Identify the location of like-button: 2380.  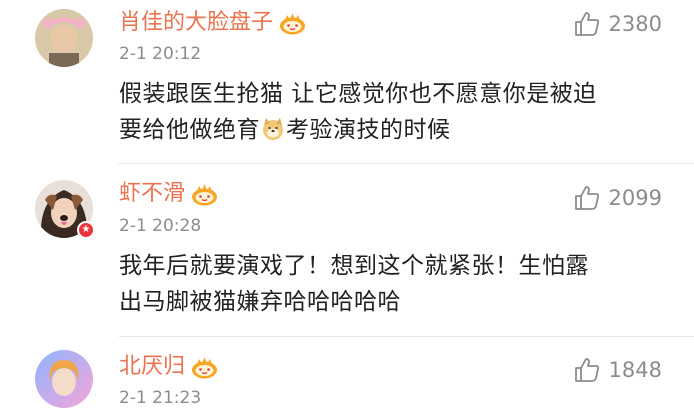
(617, 24).